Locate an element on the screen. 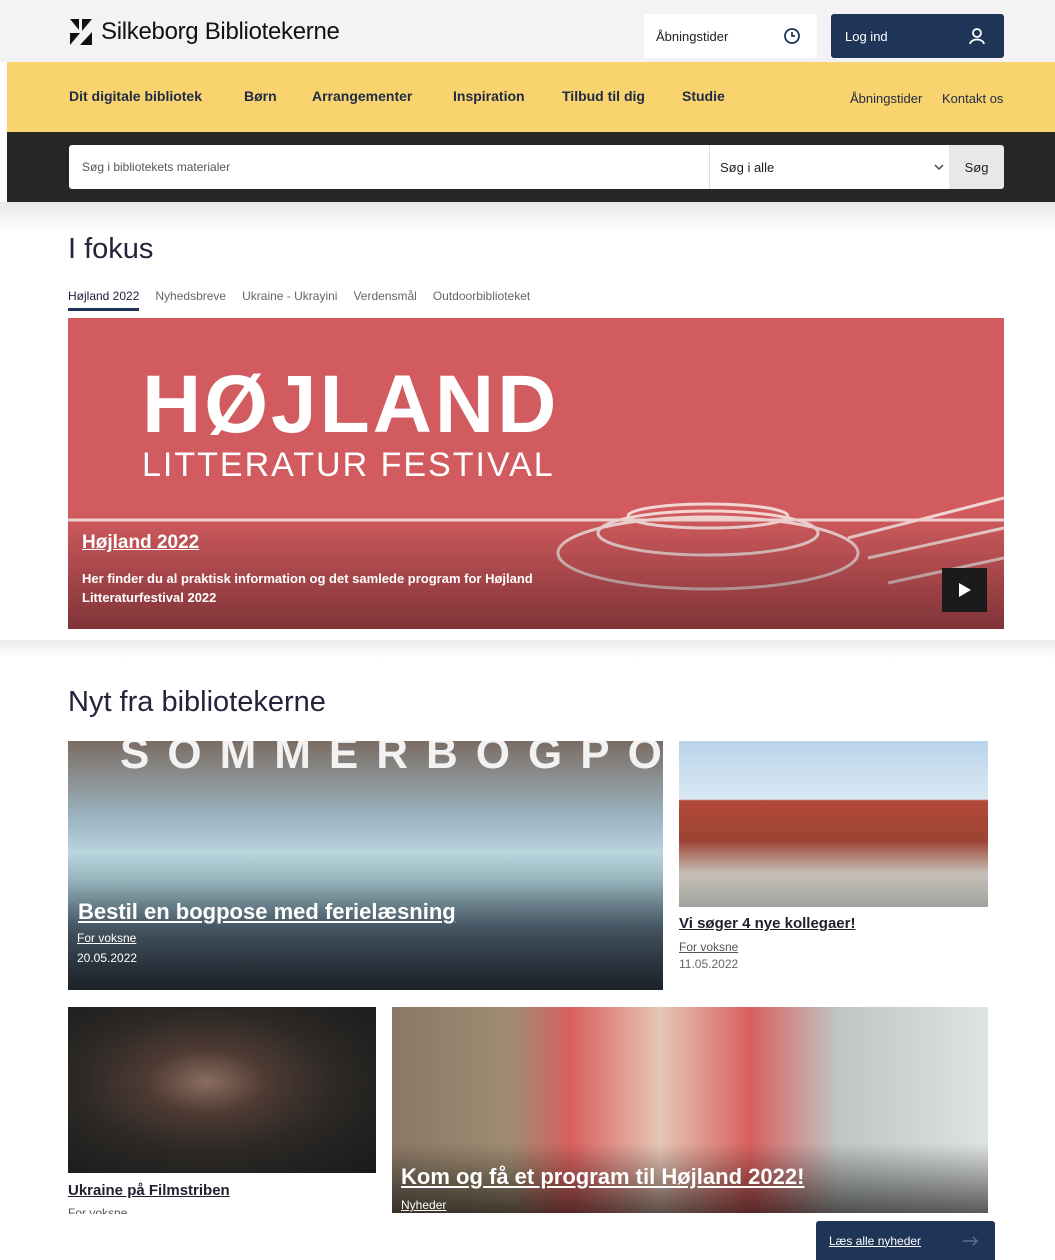 The image size is (1055, 1260). section-divider is located at coordinates (527, 649).